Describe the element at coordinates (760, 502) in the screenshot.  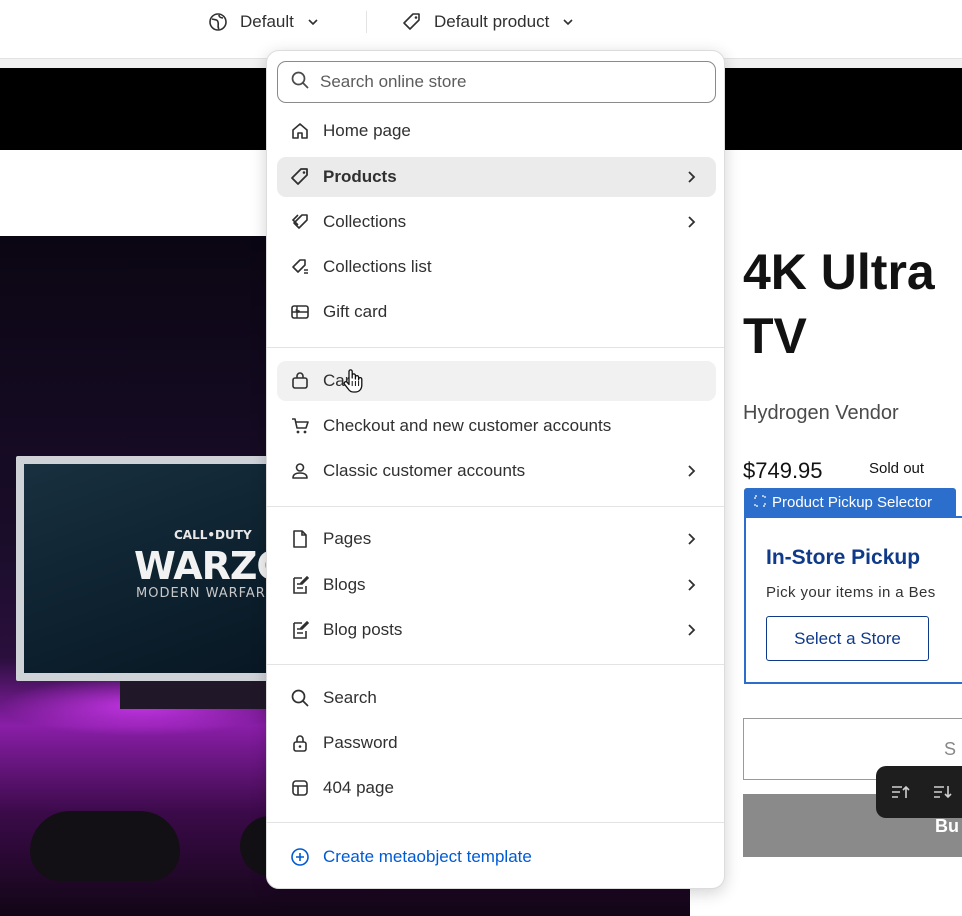
I see `select-frame-icon` at that location.